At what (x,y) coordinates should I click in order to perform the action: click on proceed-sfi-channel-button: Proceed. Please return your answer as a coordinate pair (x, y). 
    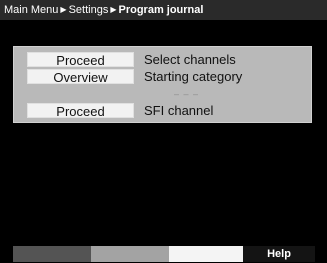
    Looking at the image, I should click on (80, 111).